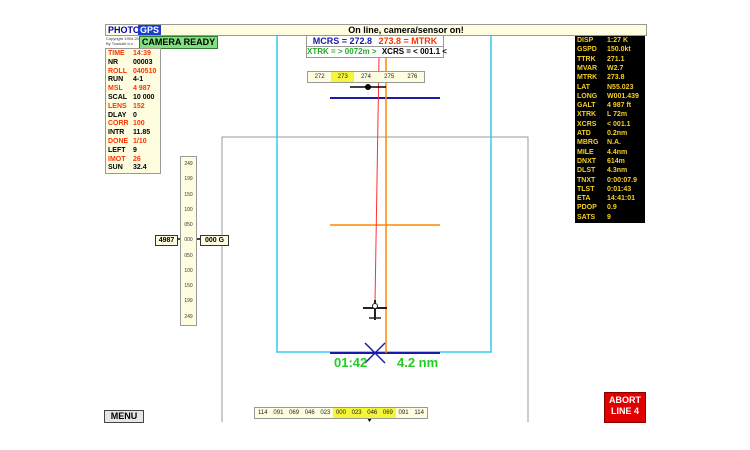 The height and width of the screenshot is (450, 750). I want to click on altitude-scale-label: 000, so click(188, 240).